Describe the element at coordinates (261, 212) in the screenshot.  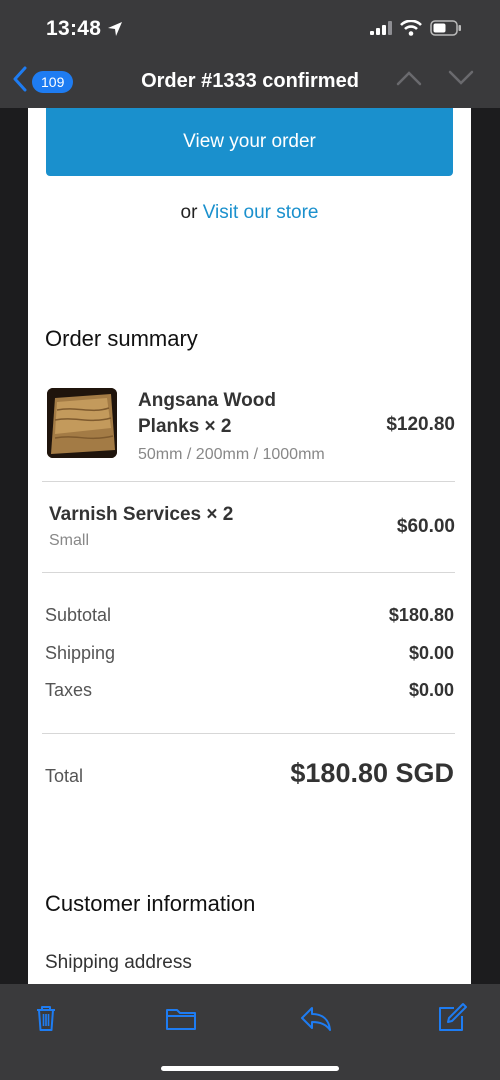
I see `visit-store-link: Visit our store` at that location.